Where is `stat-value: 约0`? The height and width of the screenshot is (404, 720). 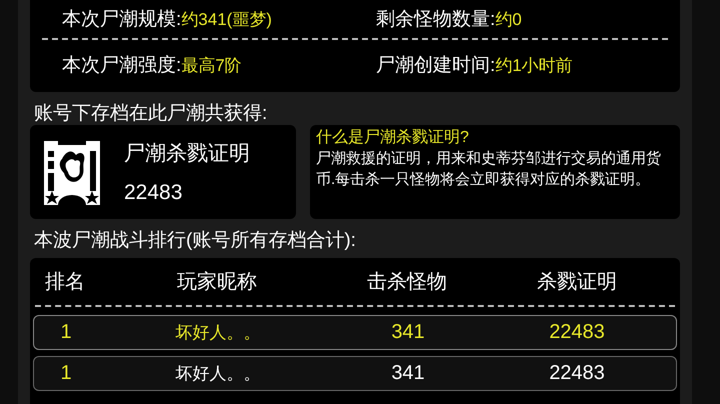 stat-value: 约0 is located at coordinates (508, 19).